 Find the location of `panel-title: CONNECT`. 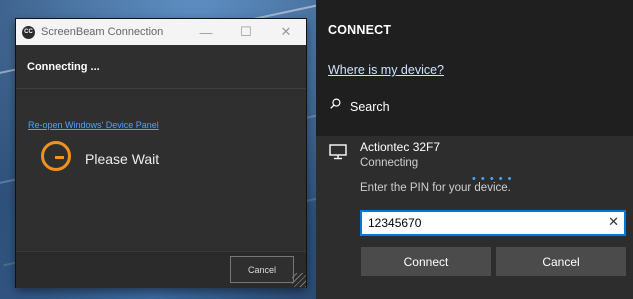

panel-title: CONNECT is located at coordinates (360, 30).